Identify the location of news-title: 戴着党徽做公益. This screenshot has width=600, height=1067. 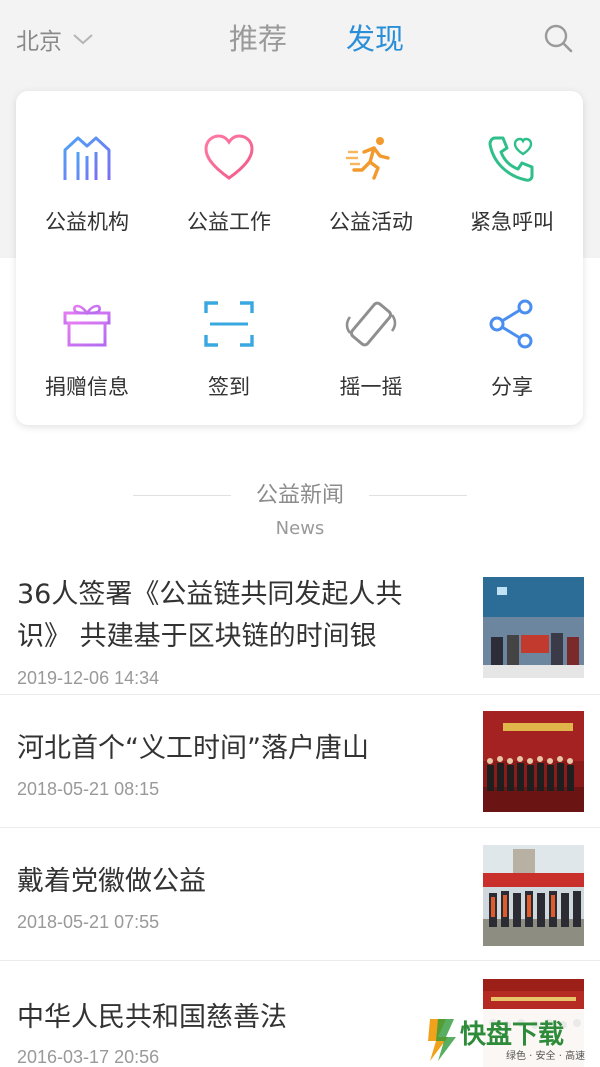
(111, 881).